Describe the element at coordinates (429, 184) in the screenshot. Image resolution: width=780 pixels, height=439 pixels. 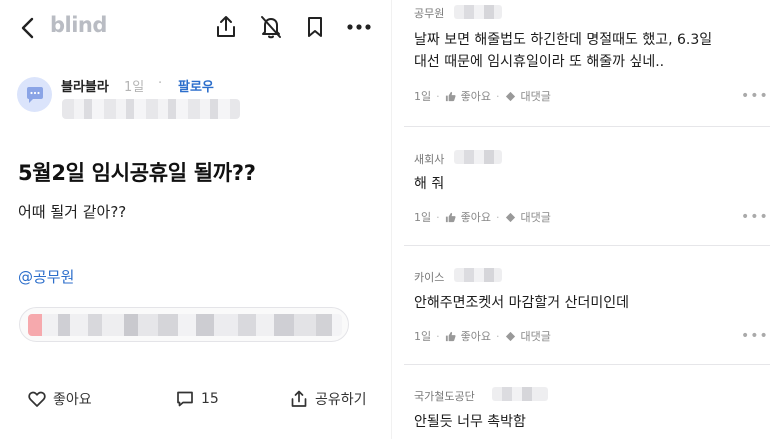
I see `comment-text: 해 줘` at that location.